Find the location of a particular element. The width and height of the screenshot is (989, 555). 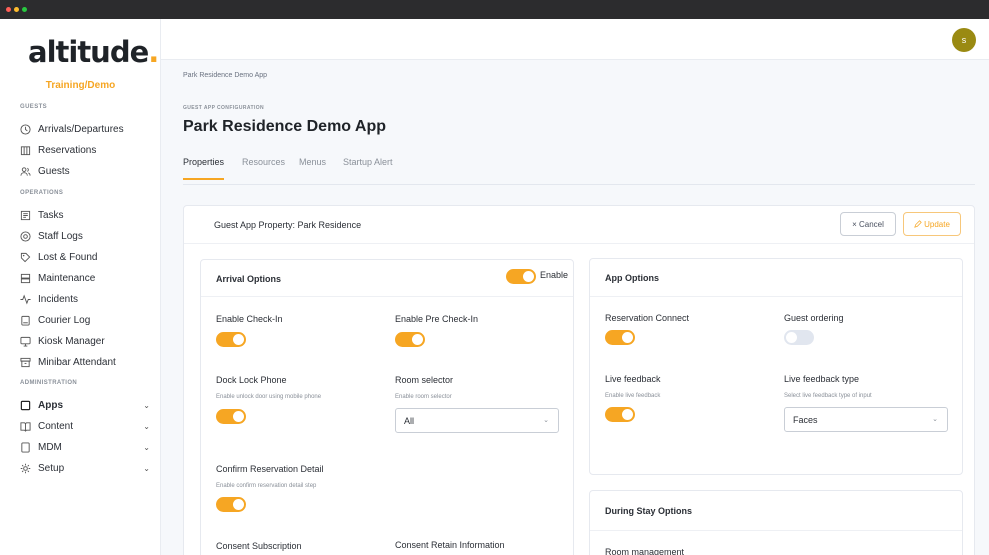

room-management-label: Room management is located at coordinates (645, 551).